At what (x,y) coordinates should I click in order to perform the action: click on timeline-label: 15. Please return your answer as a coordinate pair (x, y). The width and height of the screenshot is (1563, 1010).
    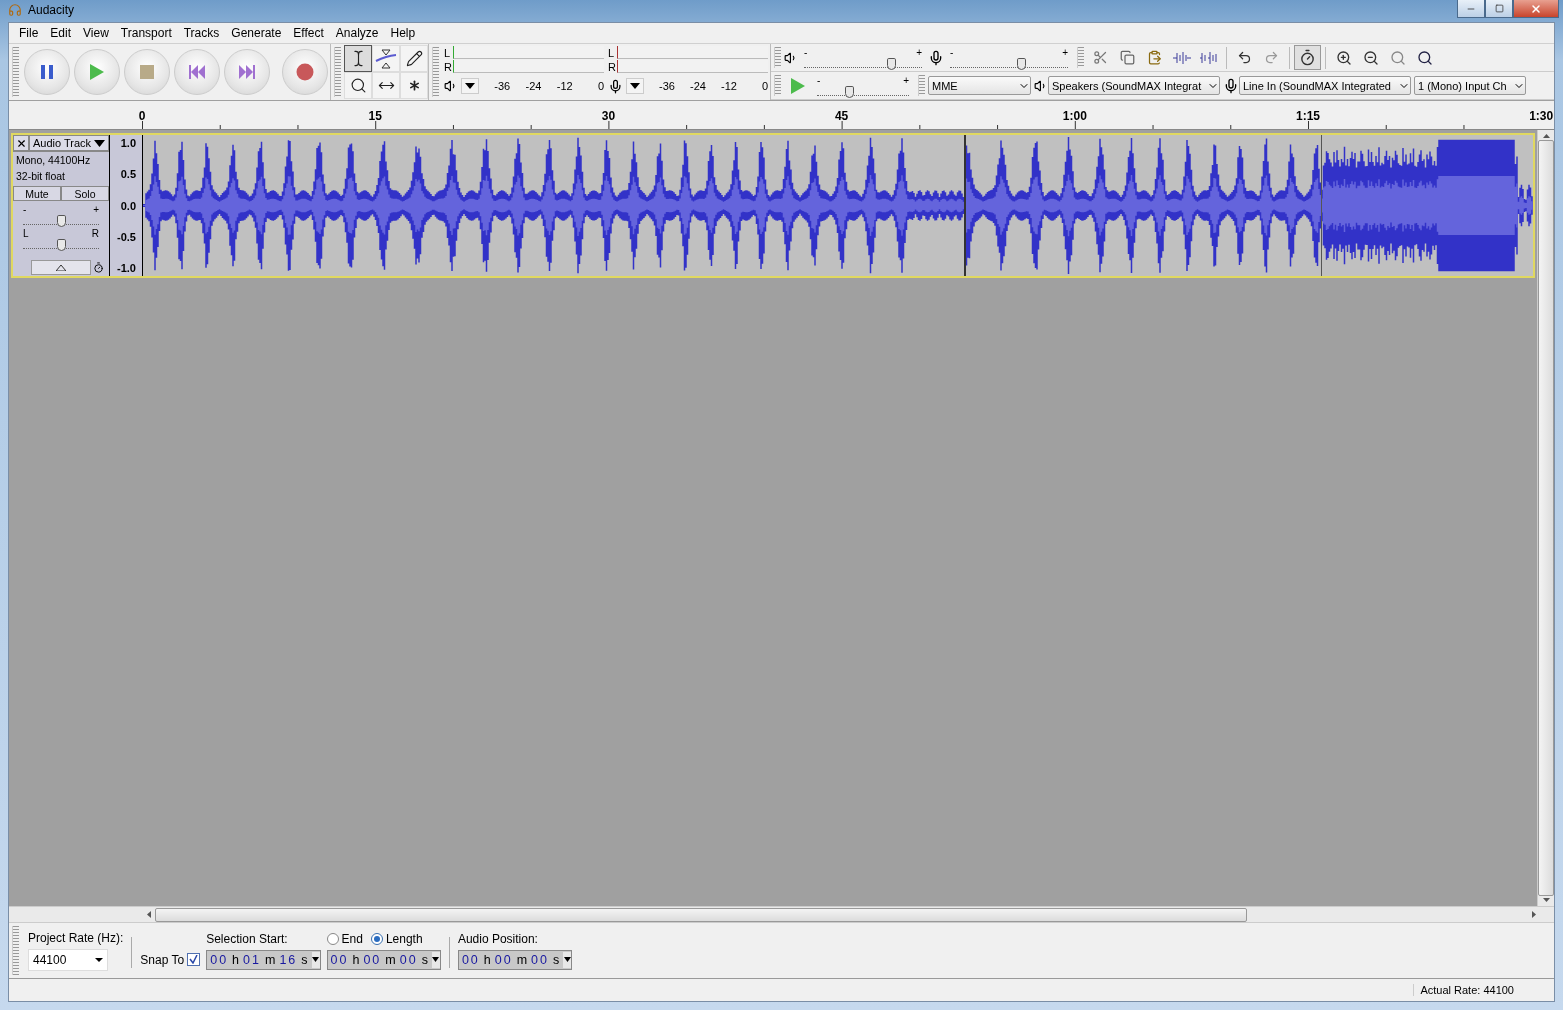
    Looking at the image, I should click on (375, 116).